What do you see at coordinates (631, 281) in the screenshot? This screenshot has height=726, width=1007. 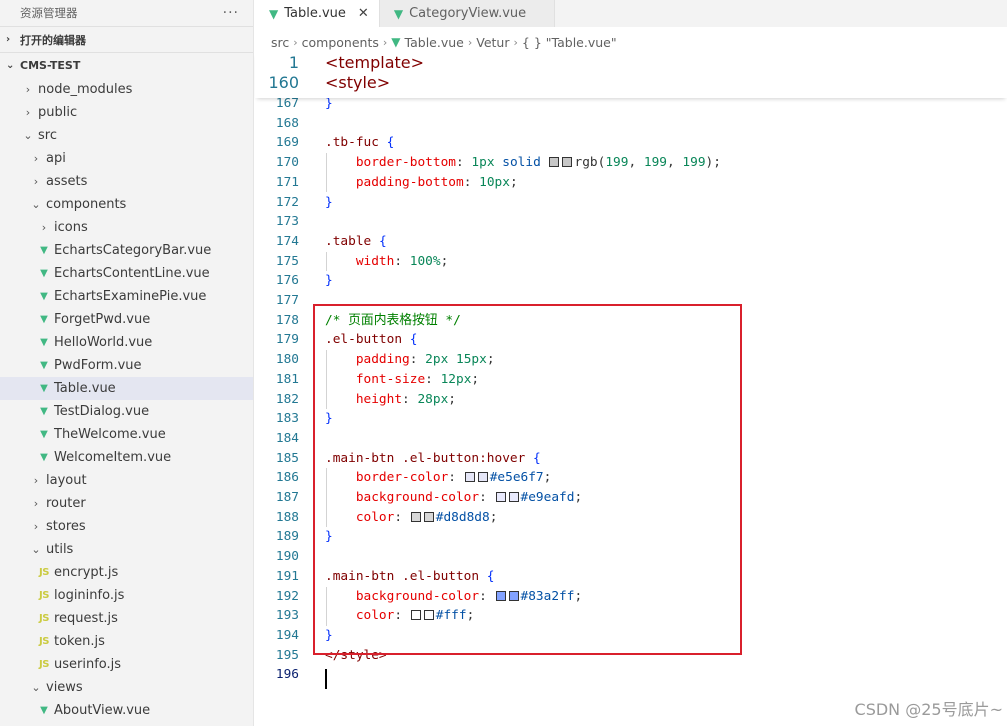 I see `code-line: 176}` at bounding box center [631, 281].